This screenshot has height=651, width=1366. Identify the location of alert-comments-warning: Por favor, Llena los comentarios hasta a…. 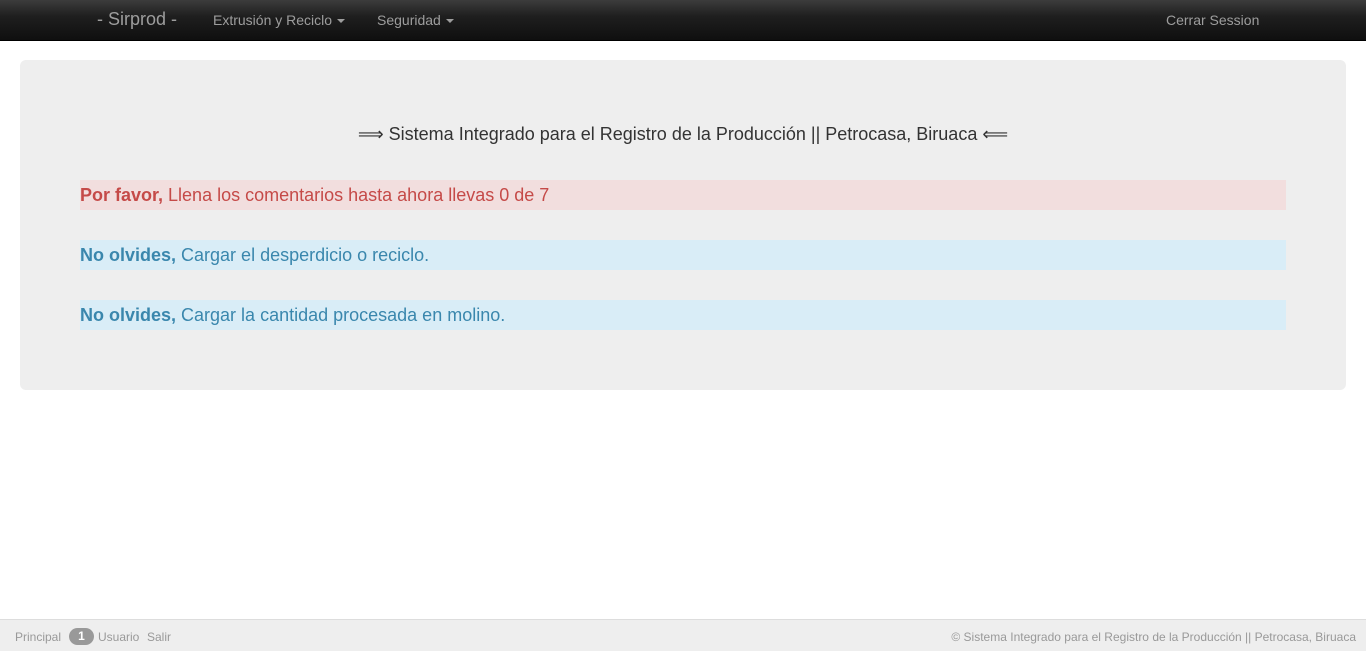
(683, 195).